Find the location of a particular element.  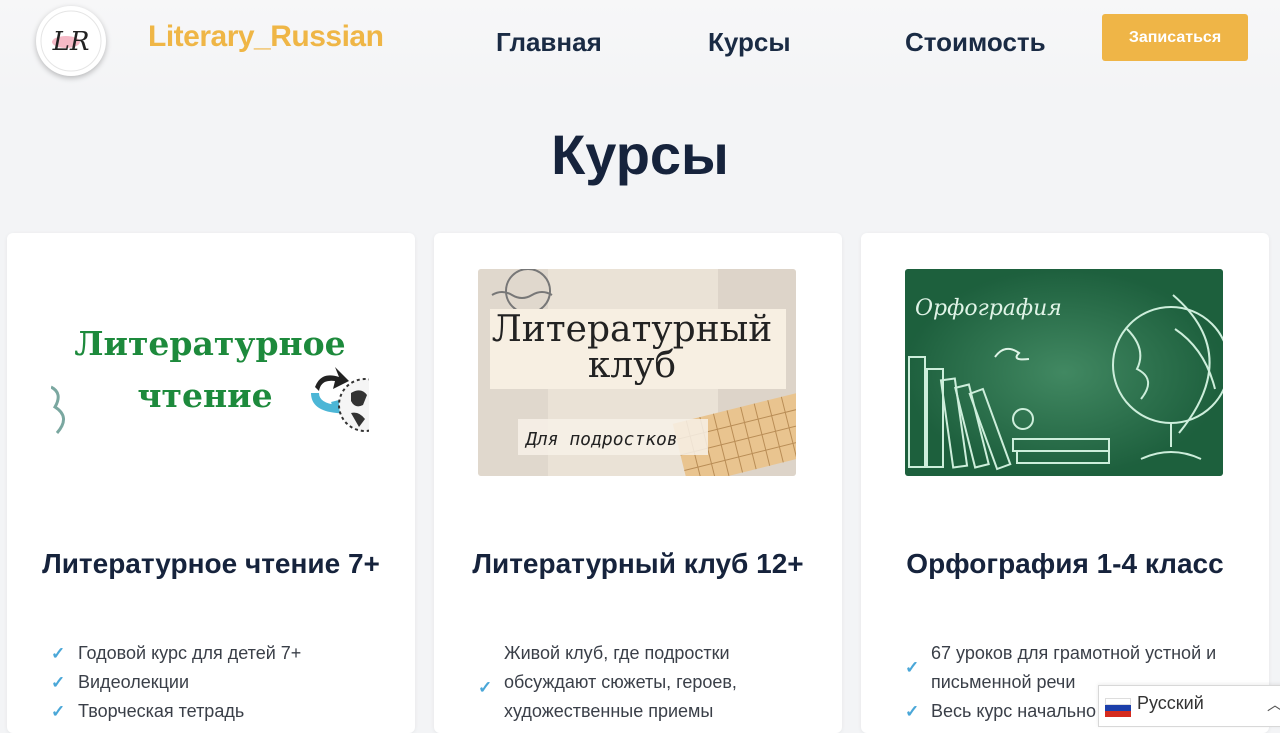

logo-icon: LR is located at coordinates (71, 41).